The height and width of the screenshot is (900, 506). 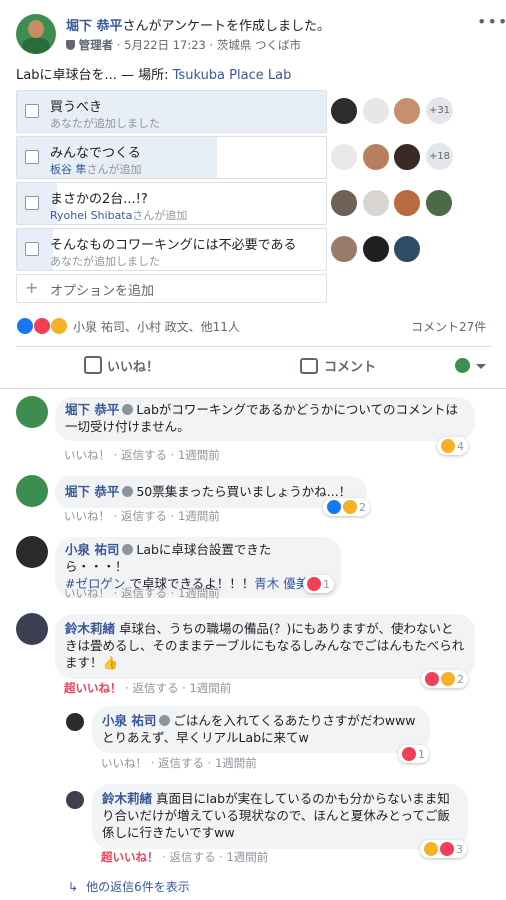 I want to click on reply-love-link: 超いいね！, so click(x=130, y=857).